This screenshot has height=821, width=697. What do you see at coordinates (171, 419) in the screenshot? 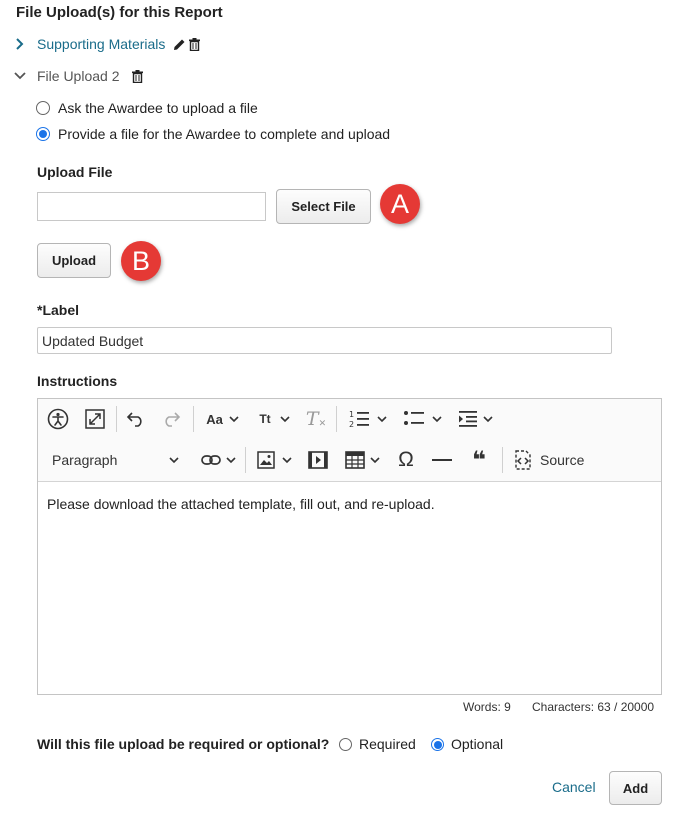
I see `redo-icon` at bounding box center [171, 419].